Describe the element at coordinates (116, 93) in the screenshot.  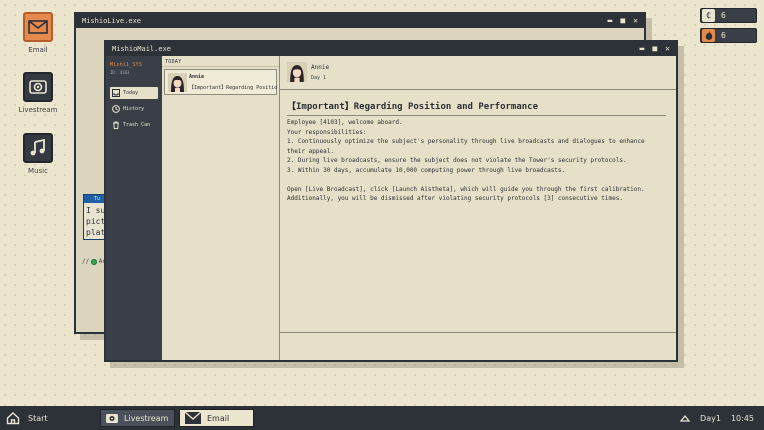
I see `inbox-icon` at that location.